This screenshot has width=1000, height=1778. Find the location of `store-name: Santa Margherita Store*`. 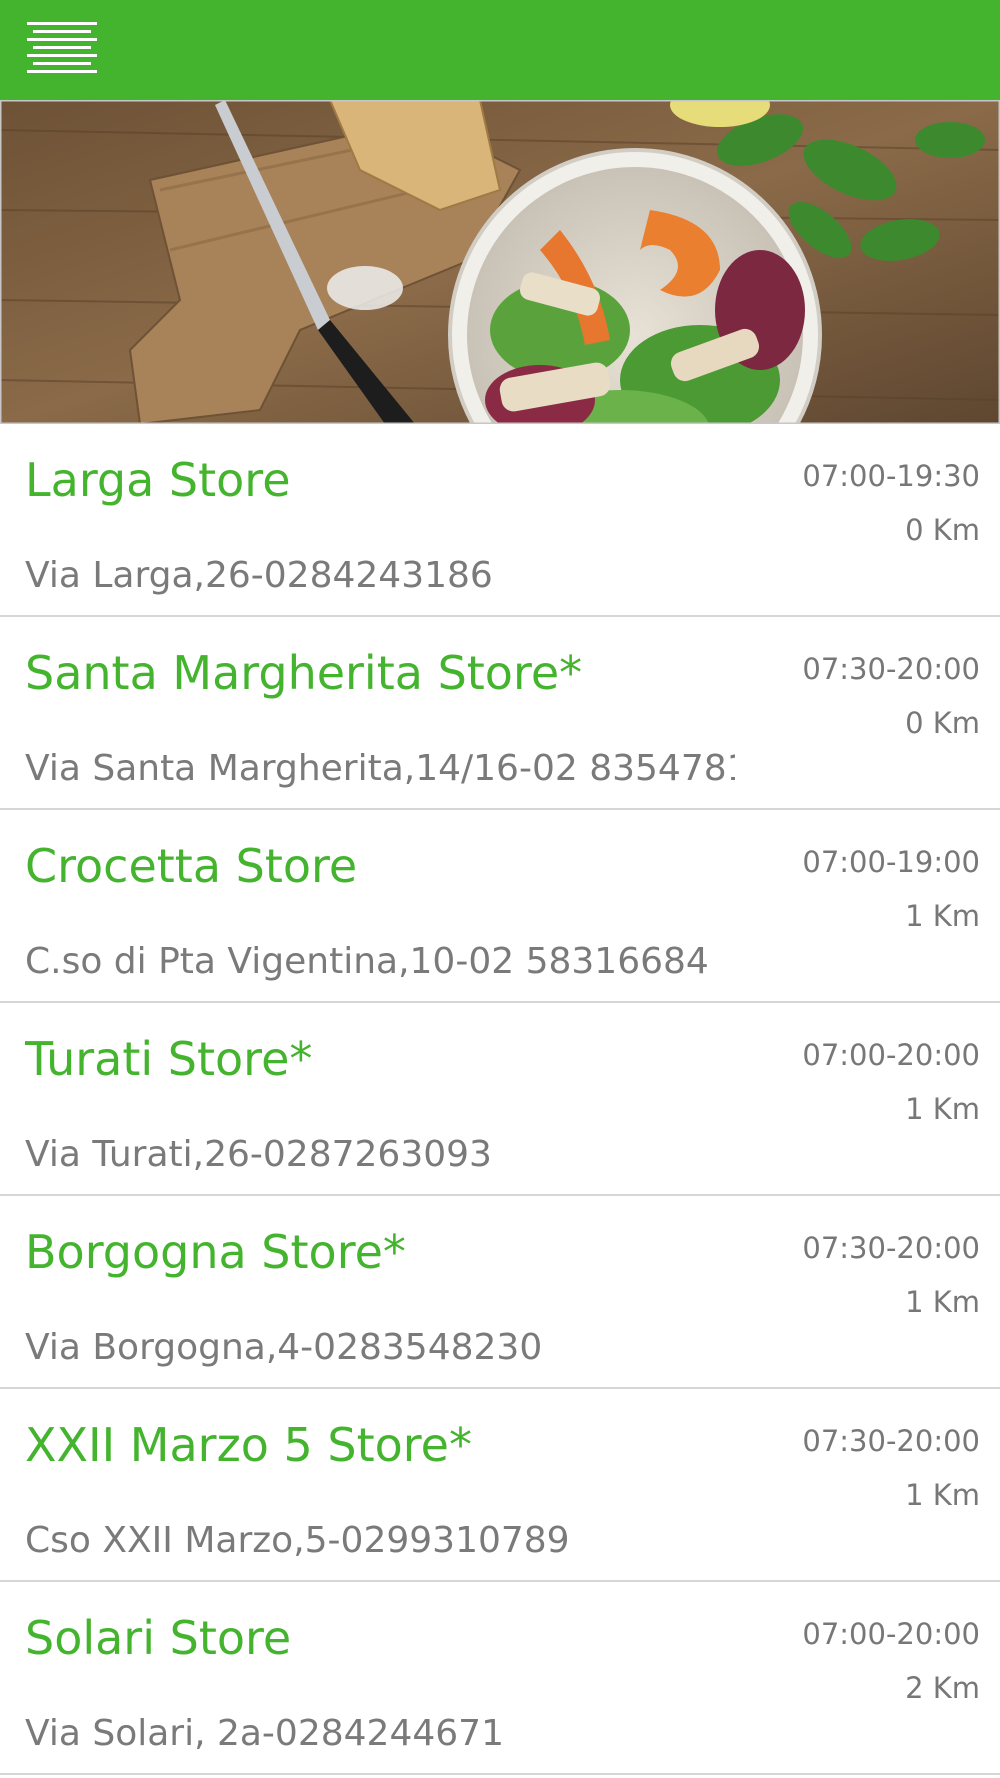

store-name: Santa Margherita Store* is located at coordinates (304, 673).